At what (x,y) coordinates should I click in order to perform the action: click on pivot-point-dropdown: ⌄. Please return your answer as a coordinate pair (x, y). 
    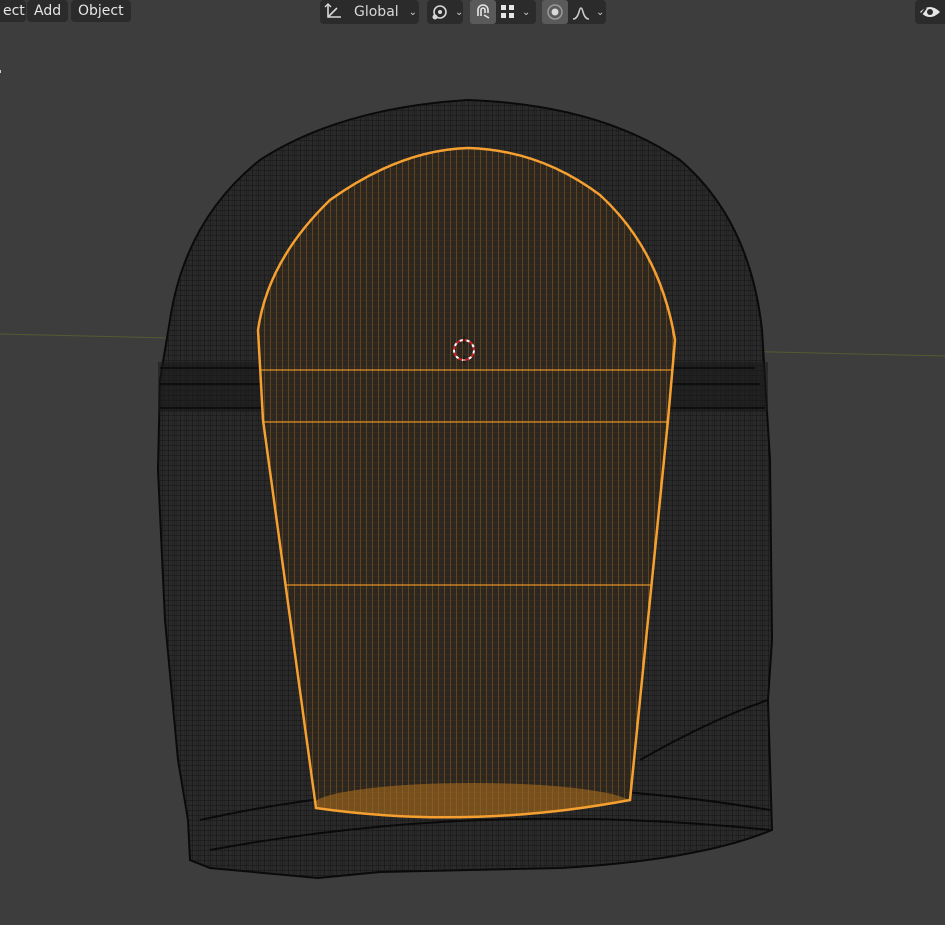
    Looking at the image, I should click on (445, 12).